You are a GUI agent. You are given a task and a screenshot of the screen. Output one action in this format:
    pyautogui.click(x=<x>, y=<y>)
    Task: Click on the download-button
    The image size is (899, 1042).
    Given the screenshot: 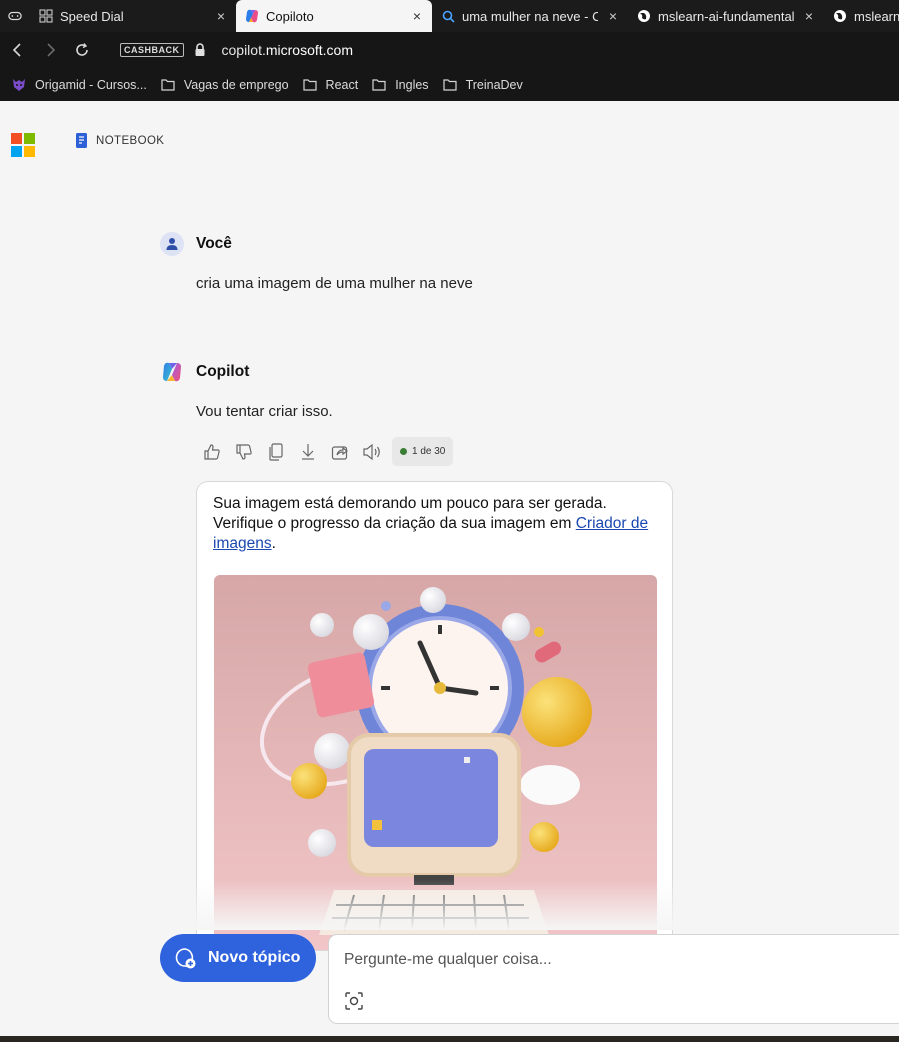 What is the action you would take?
    pyautogui.click(x=308, y=452)
    